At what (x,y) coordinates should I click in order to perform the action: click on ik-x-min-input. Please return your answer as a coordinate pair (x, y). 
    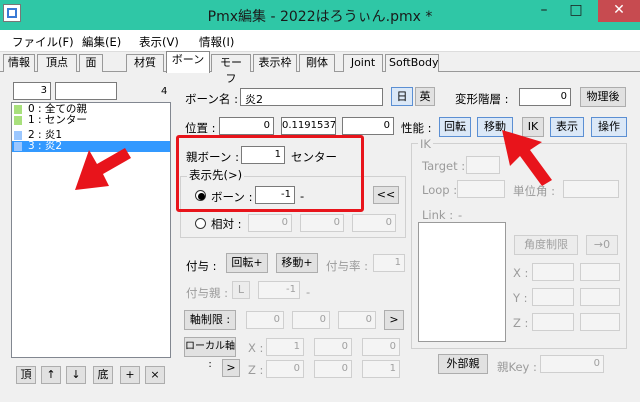
    Looking at the image, I should click on (553, 272).